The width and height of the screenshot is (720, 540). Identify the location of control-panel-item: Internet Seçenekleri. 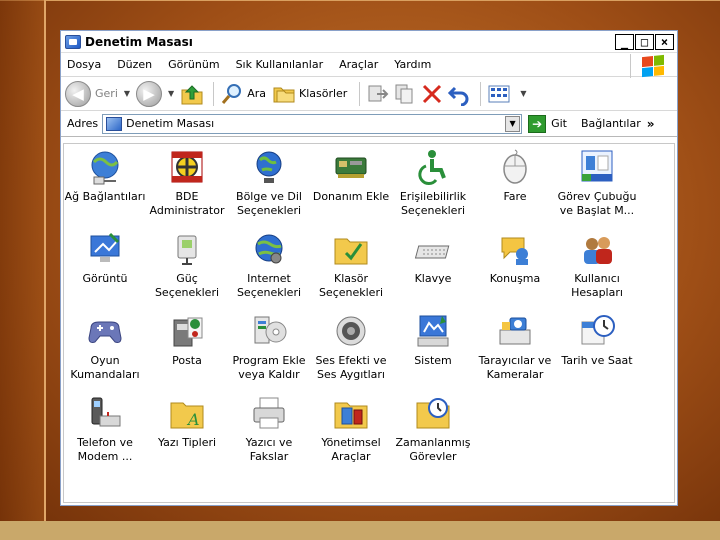
(269, 267).